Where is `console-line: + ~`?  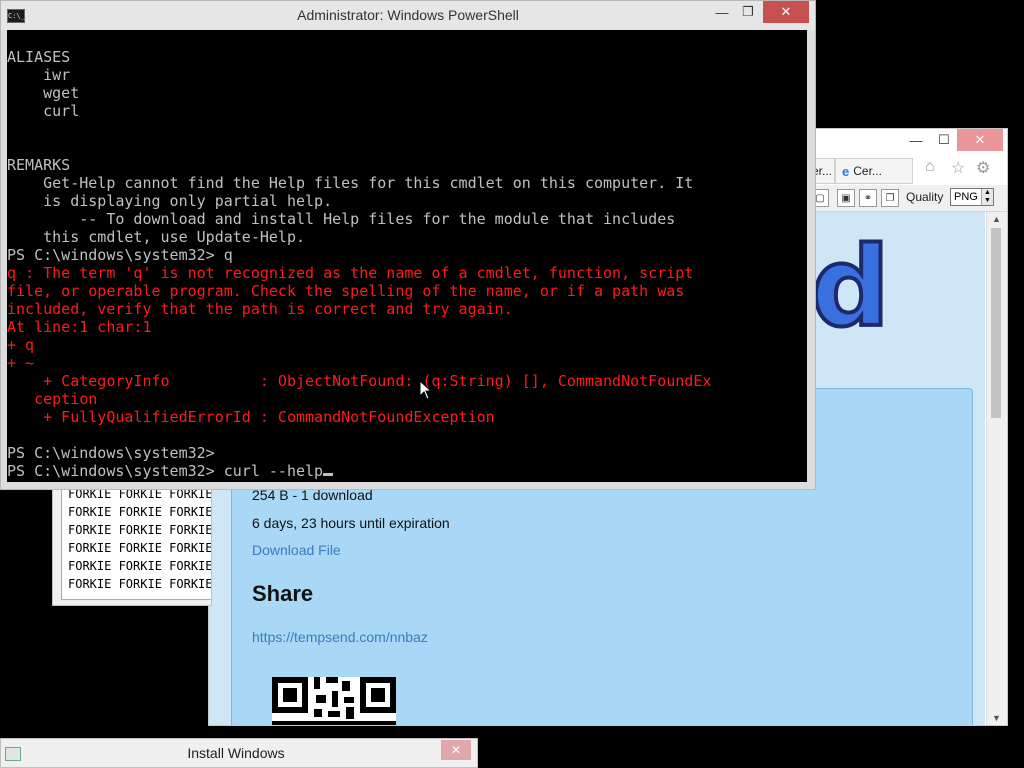 console-line: + ~ is located at coordinates (21, 363).